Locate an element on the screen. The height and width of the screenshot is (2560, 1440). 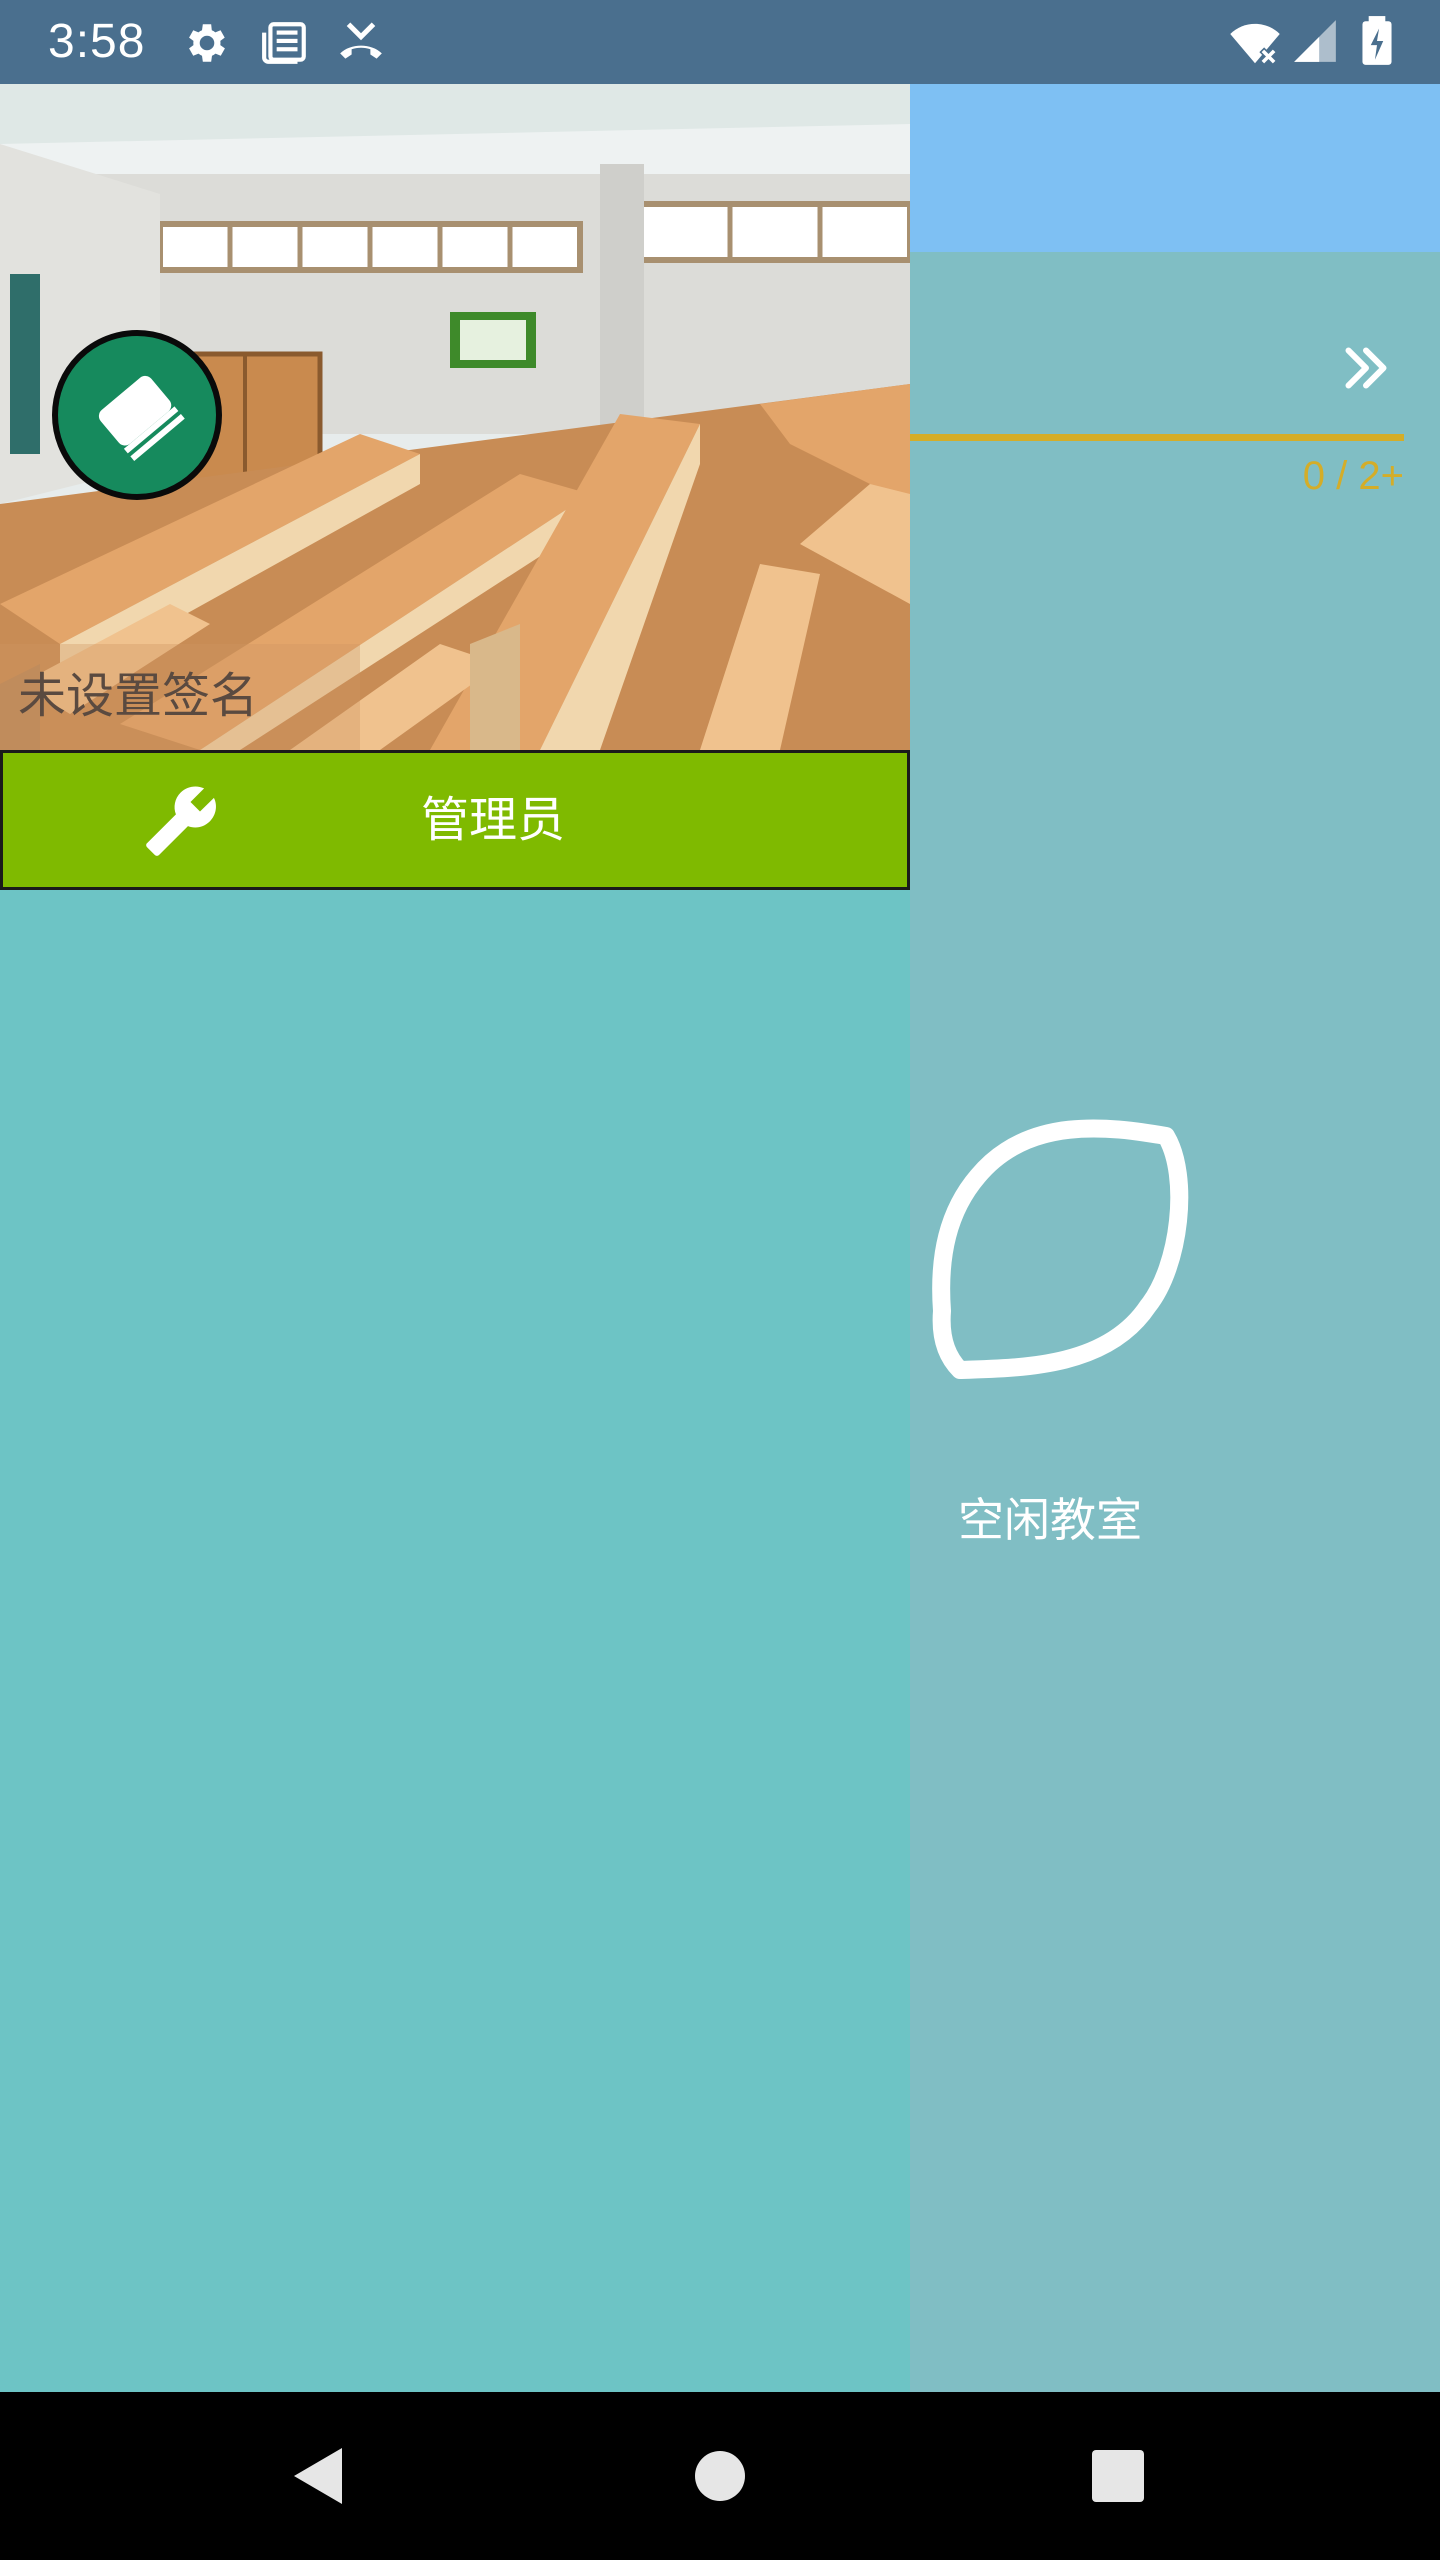
wifi-off-icon is located at coordinates (1255, 45).